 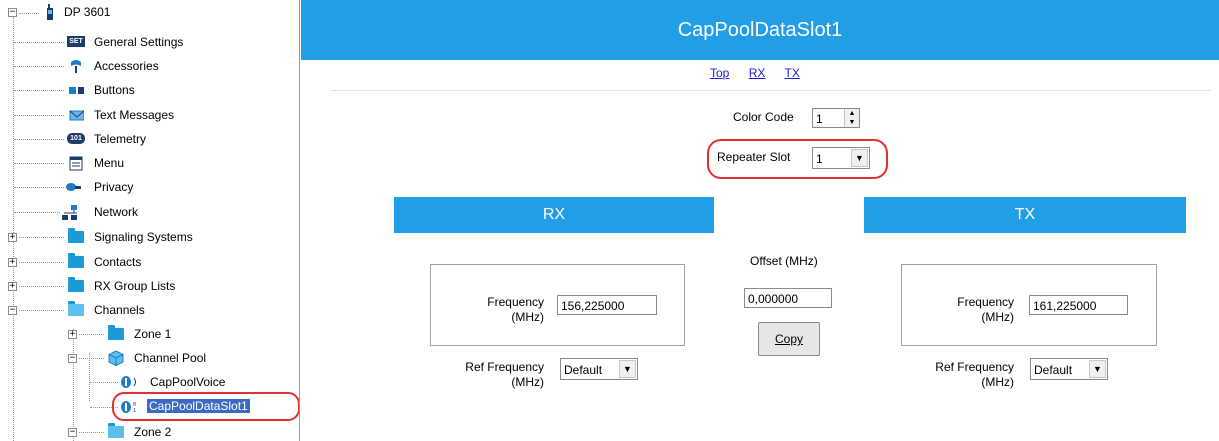 What do you see at coordinates (149, 163) in the screenshot?
I see `tree-item-menu: Menu` at bounding box center [149, 163].